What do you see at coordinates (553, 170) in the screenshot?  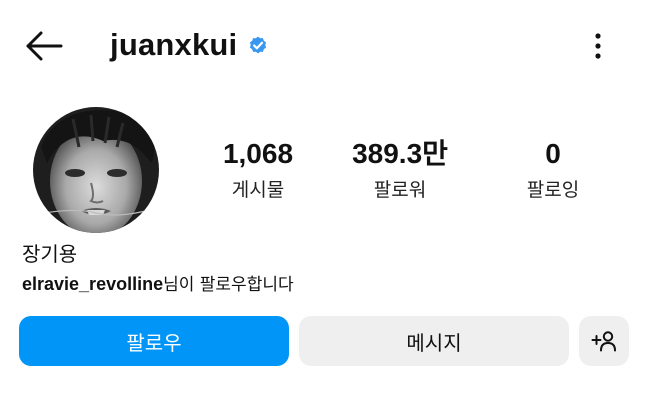 I see `stat-following: 0 팔로잉` at bounding box center [553, 170].